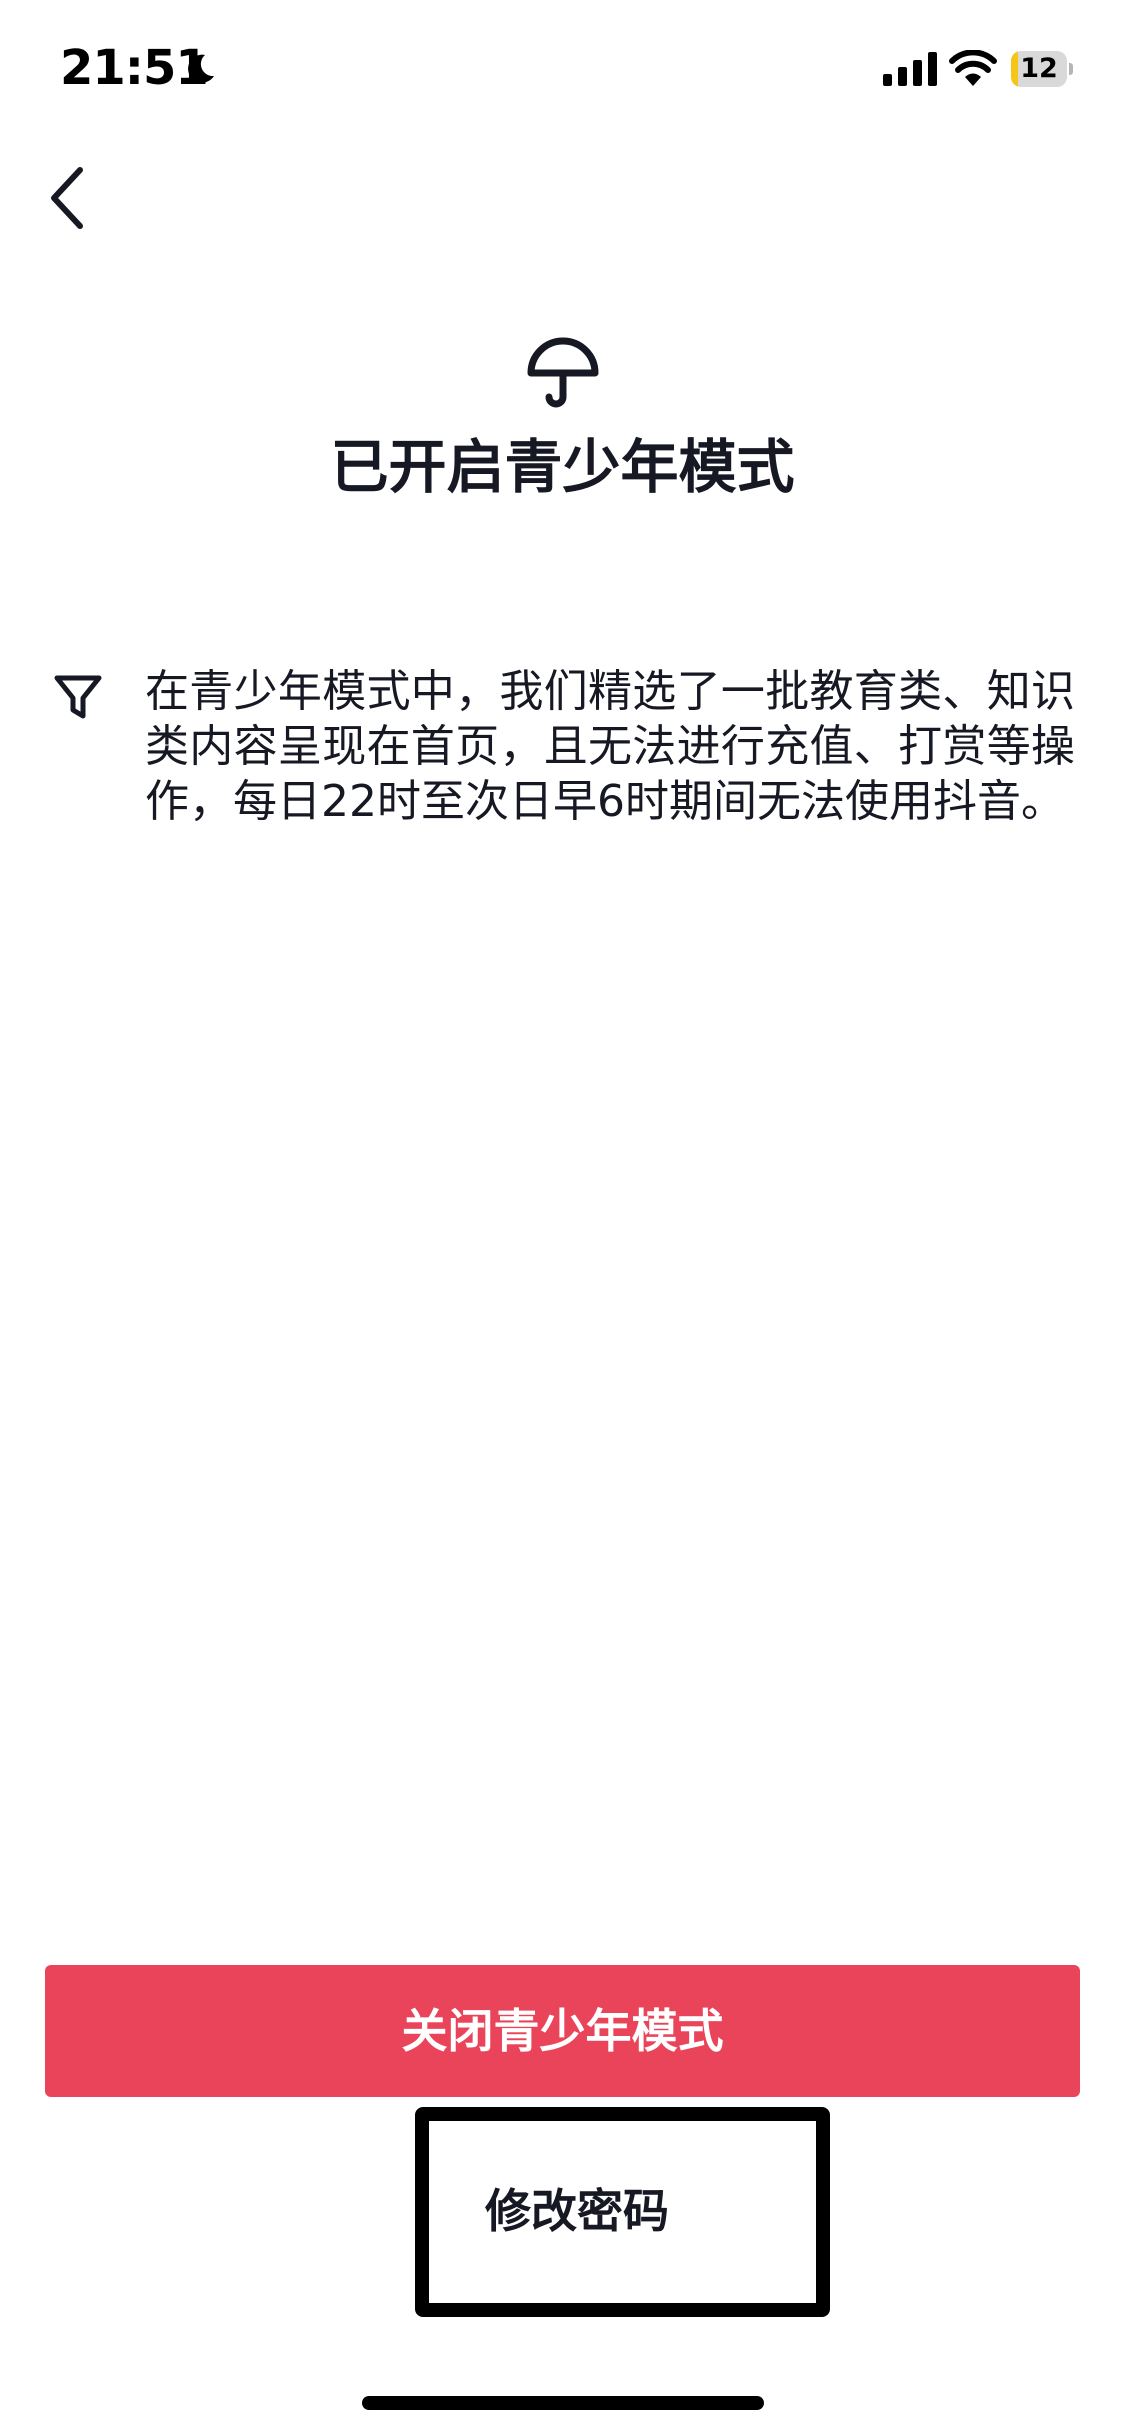 The width and height of the screenshot is (1125, 2436). Describe the element at coordinates (1071, 69) in the screenshot. I see `battery-cap` at that location.